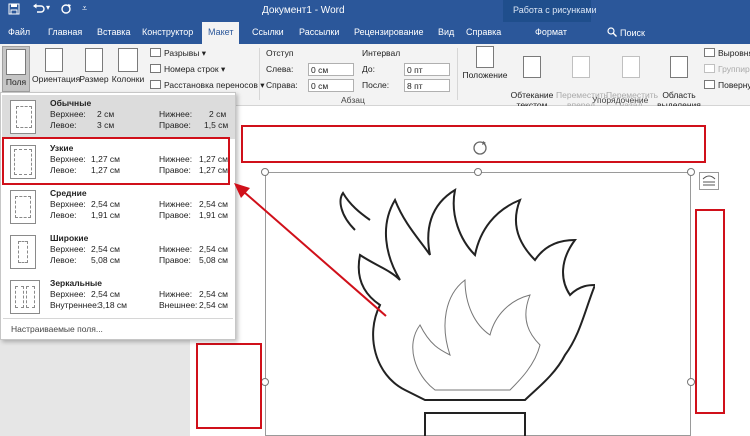 The width and height of the screenshot is (750, 436). Describe the element at coordinates (113, 32) in the screenshot. I see `tab-insert: Вставка` at that location.